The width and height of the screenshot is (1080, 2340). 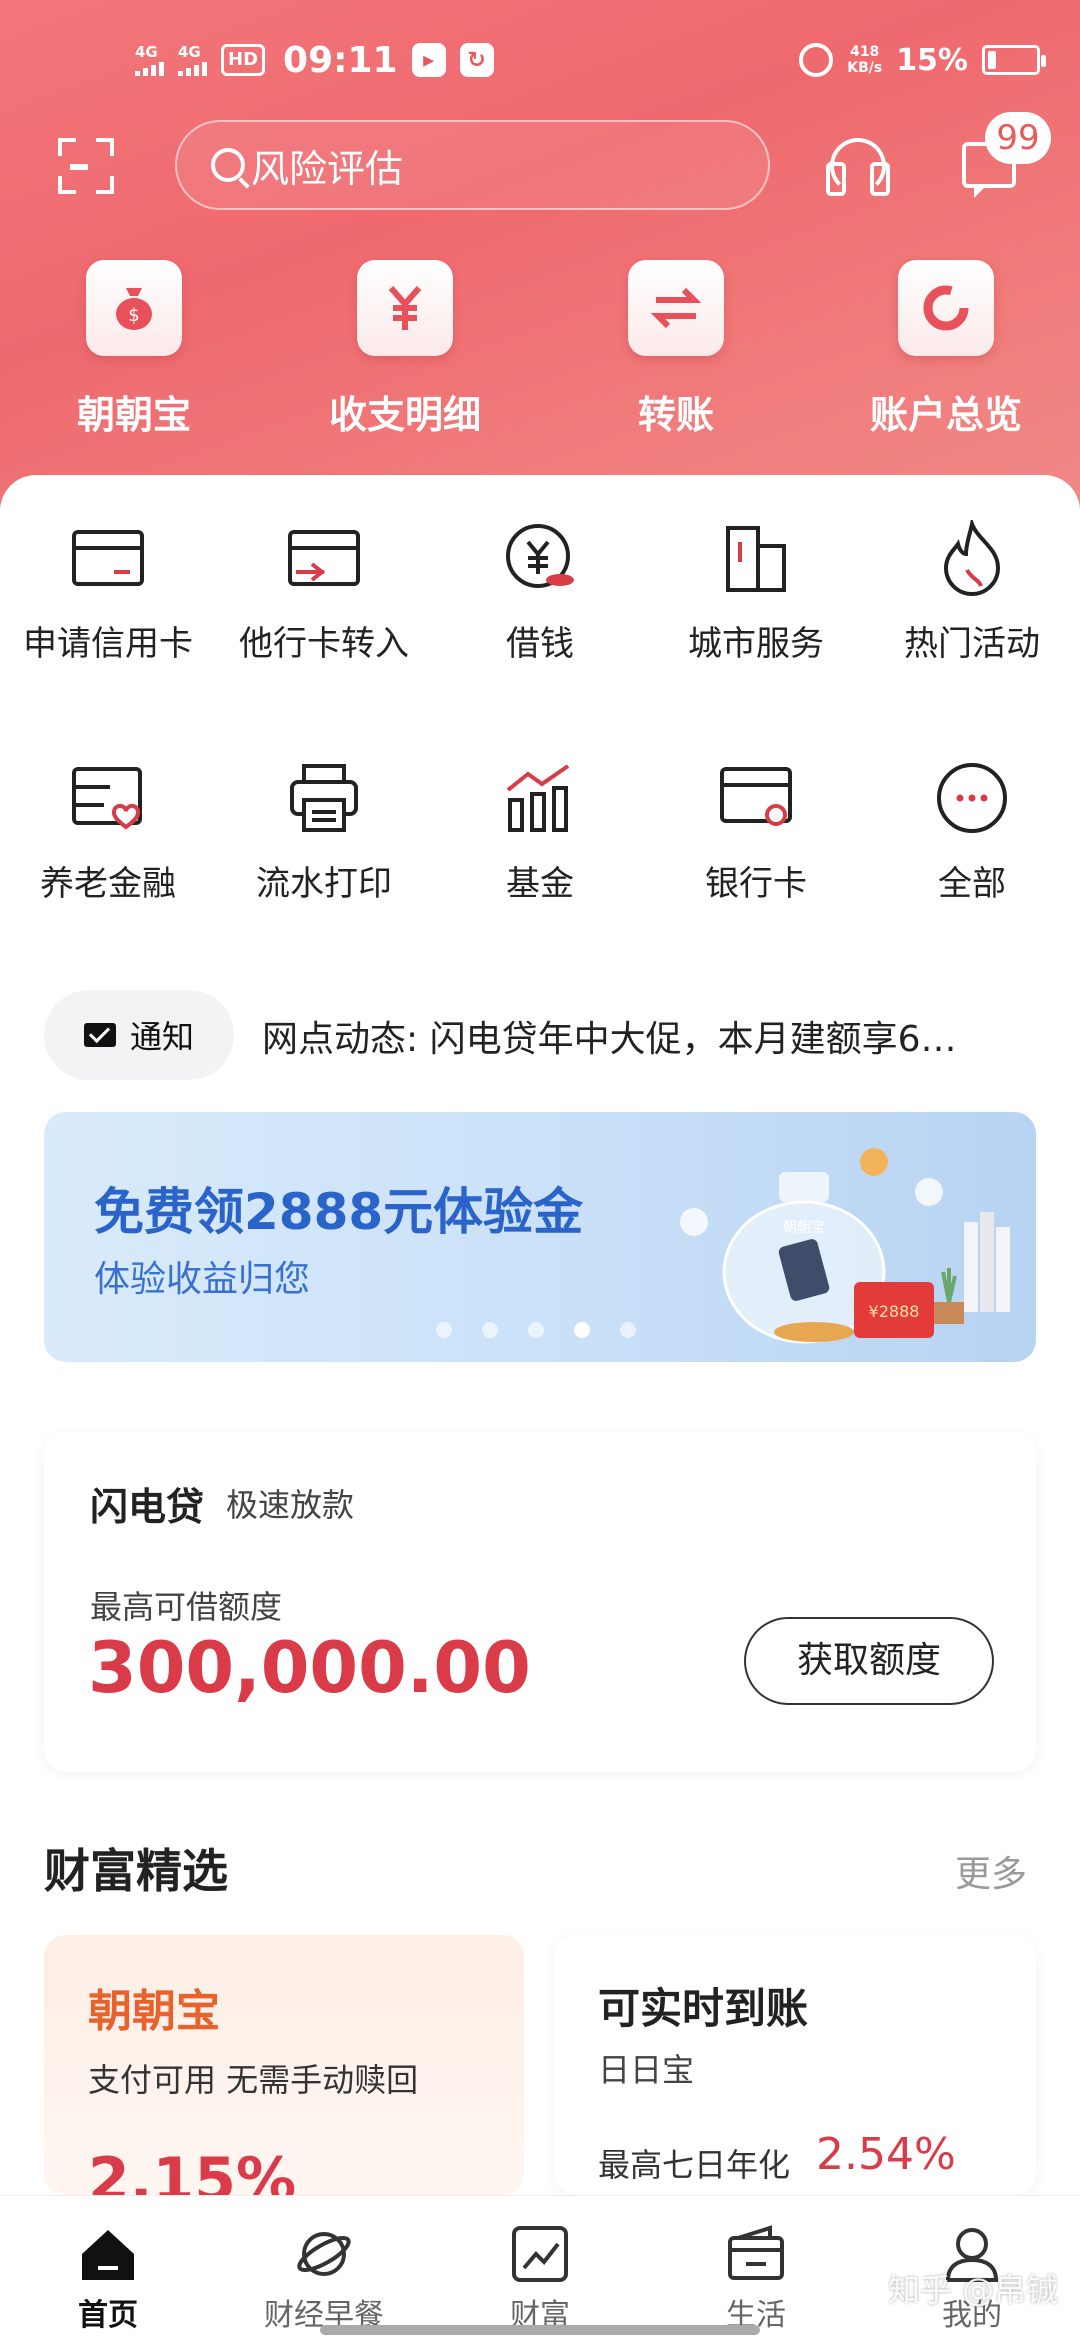 What do you see at coordinates (932, 60) in the screenshot?
I see `battery-percent: 15%` at bounding box center [932, 60].